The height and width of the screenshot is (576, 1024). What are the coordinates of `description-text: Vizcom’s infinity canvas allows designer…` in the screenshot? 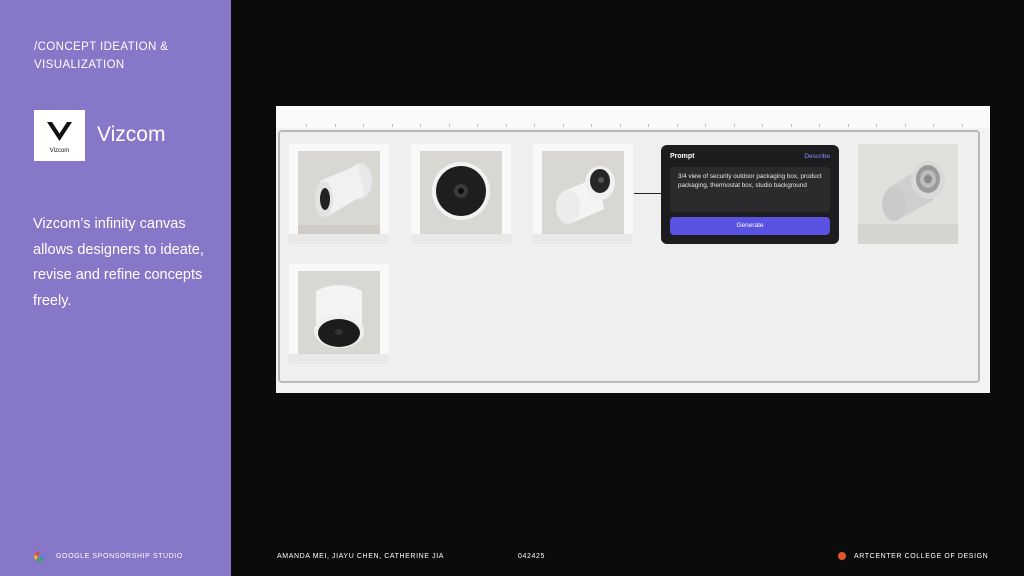 It's located at (118, 262).